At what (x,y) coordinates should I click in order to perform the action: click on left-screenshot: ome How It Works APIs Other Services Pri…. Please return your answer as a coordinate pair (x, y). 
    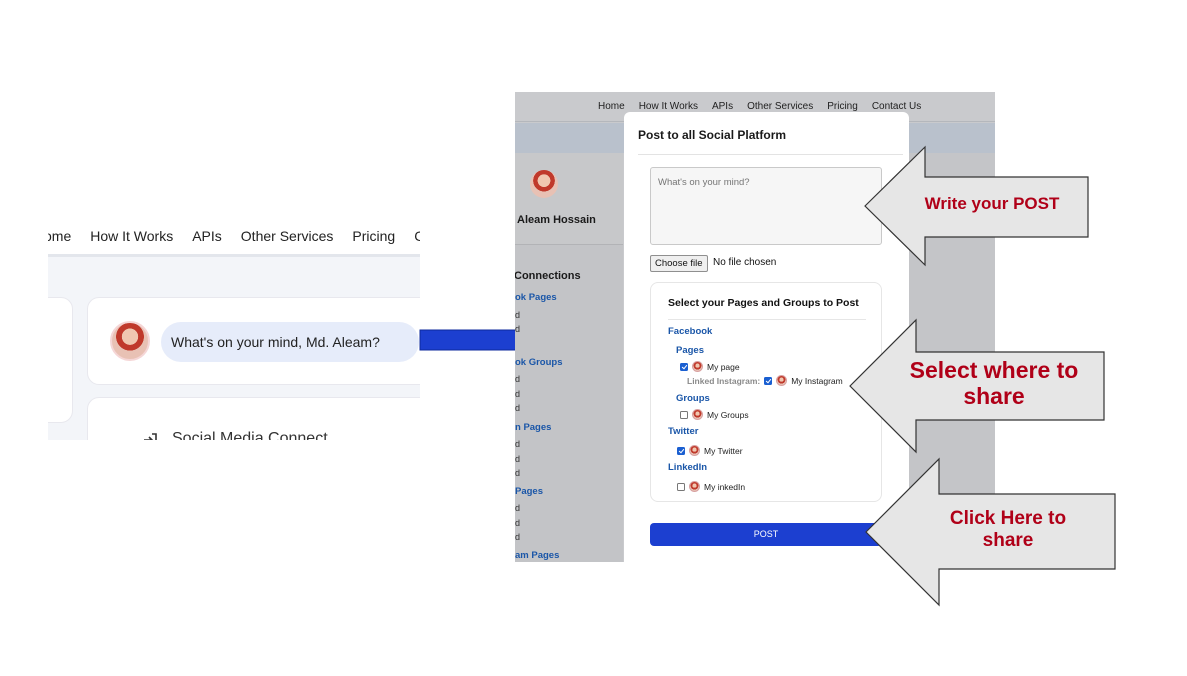
    Looking at the image, I should click on (234, 329).